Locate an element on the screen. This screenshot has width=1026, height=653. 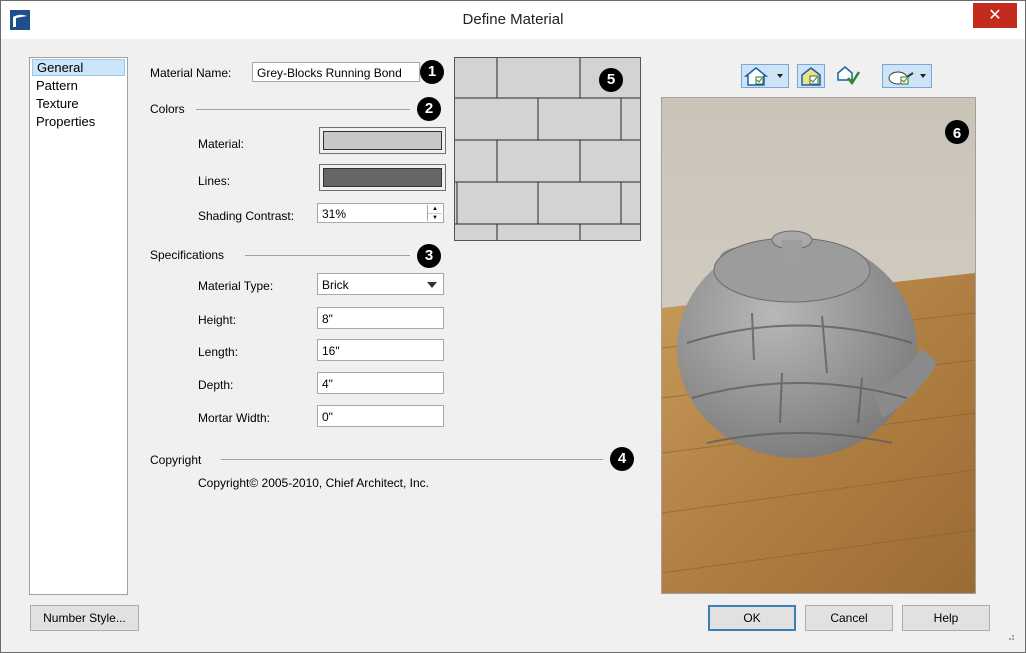
callout-1: 1 is located at coordinates (432, 72).